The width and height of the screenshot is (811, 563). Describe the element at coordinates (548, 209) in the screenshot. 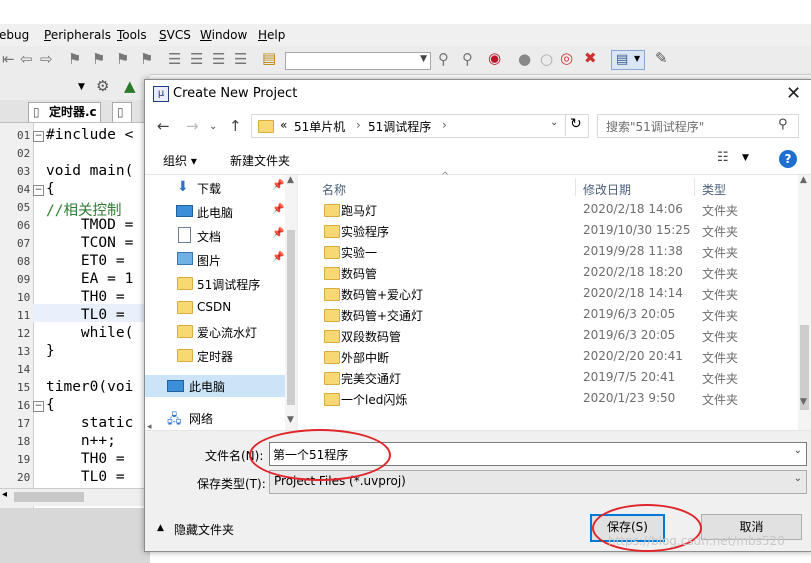

I see `list-item: 跑马灯 2020/2/18 14:06 文件夹` at that location.